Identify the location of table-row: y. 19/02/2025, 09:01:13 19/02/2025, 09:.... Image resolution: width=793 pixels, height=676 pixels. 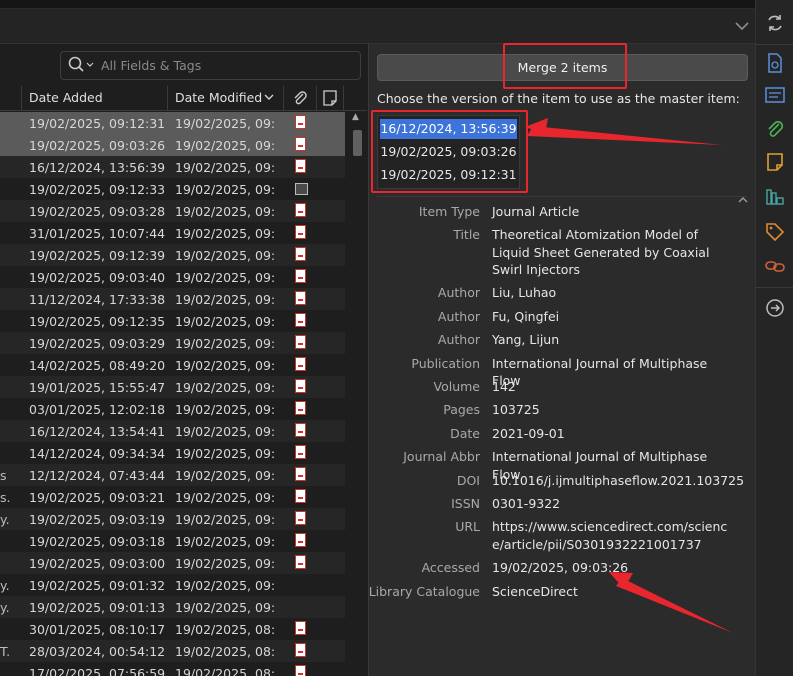
(172, 607).